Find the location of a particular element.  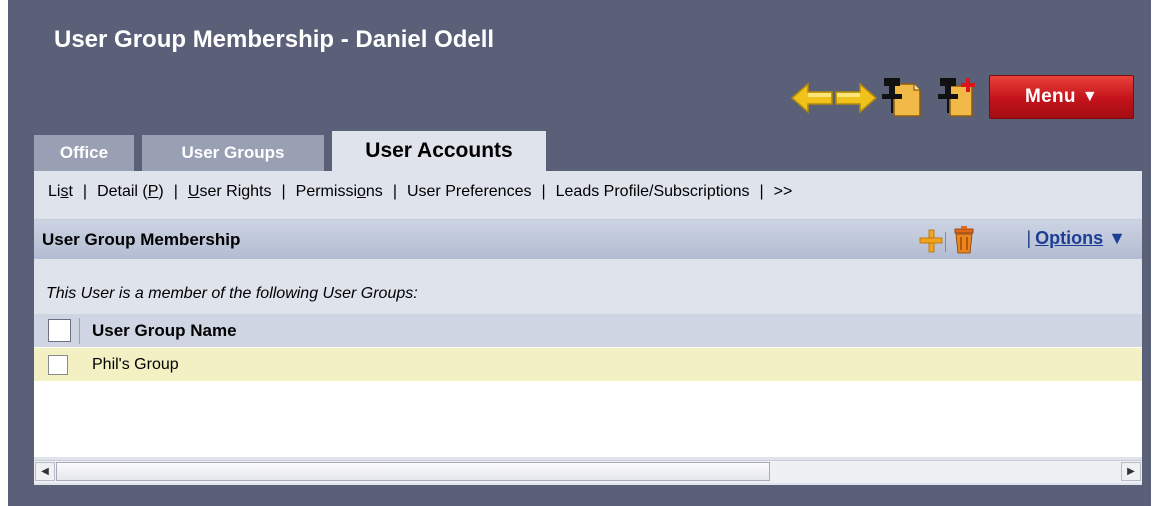

options-menu: | Options ▼ is located at coordinates (1076, 238).